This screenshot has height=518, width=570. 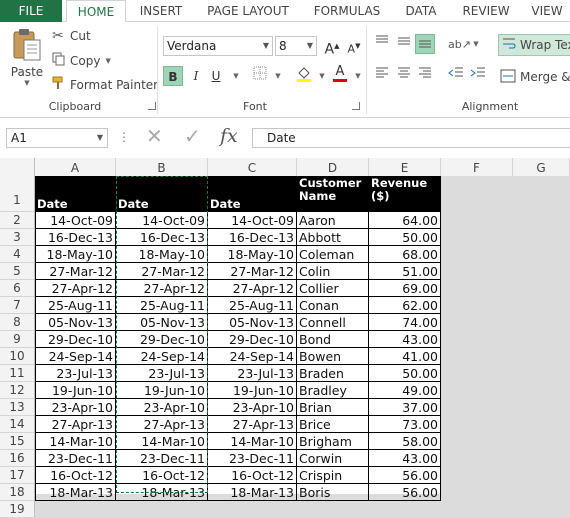 What do you see at coordinates (17, 407) in the screenshot?
I see `row-header: 13` at bounding box center [17, 407].